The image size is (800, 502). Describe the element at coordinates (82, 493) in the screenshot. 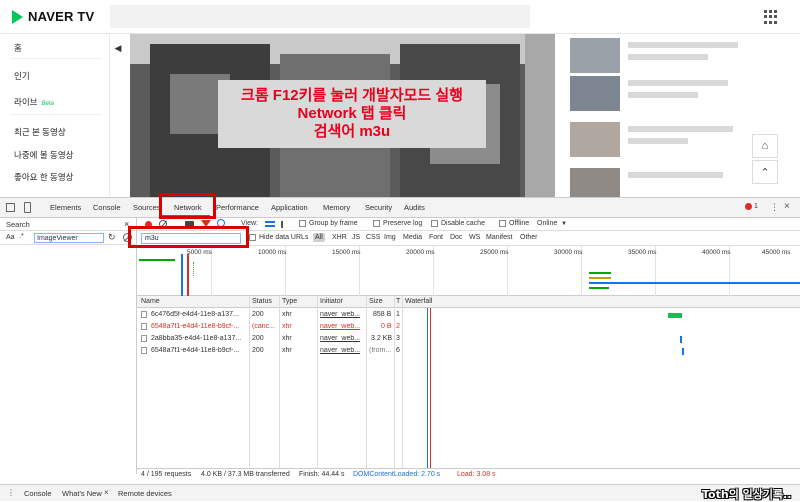

I see `drawer-tab-whats-new: What's New` at that location.